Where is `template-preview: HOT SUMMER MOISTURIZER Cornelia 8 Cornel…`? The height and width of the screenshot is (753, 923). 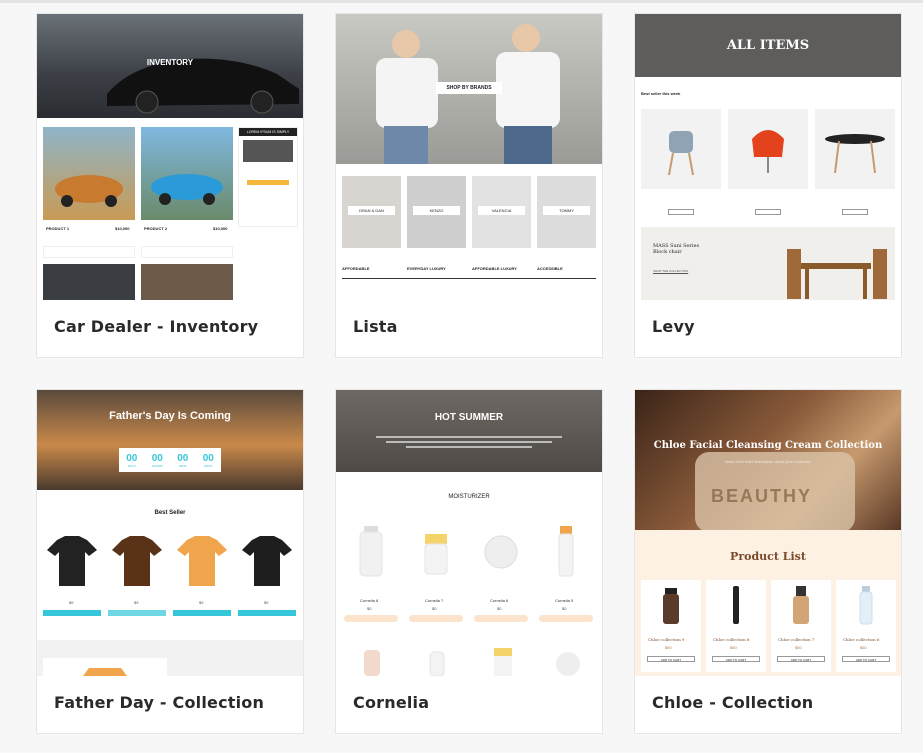 template-preview: HOT SUMMER MOISTURIZER Cornelia 8 Cornel… is located at coordinates (469, 533).